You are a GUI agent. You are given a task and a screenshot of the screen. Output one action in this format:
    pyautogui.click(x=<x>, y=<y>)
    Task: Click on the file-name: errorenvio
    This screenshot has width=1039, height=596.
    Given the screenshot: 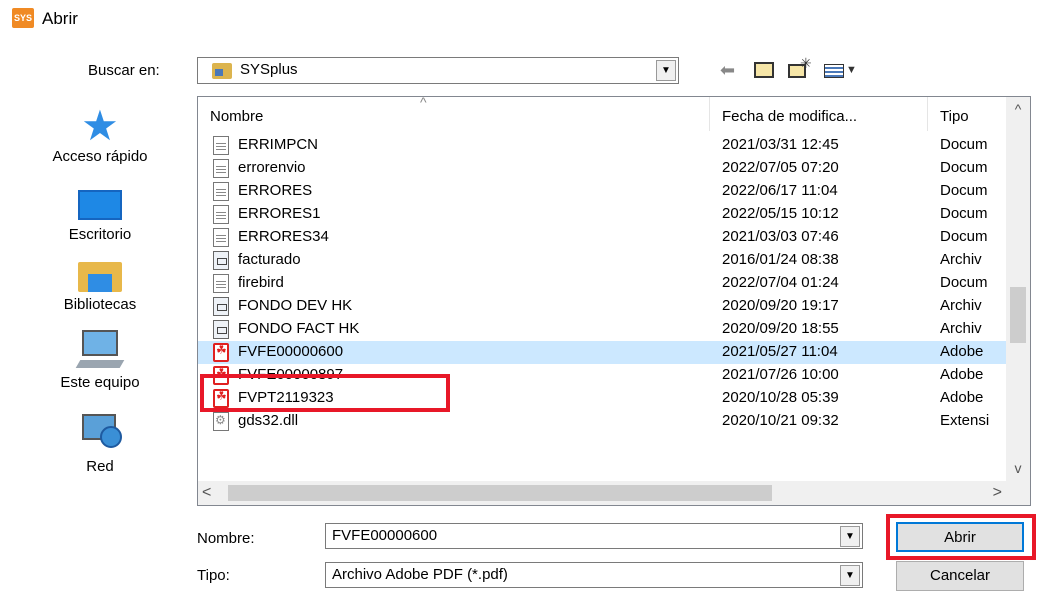 What is the action you would take?
    pyautogui.click(x=272, y=167)
    